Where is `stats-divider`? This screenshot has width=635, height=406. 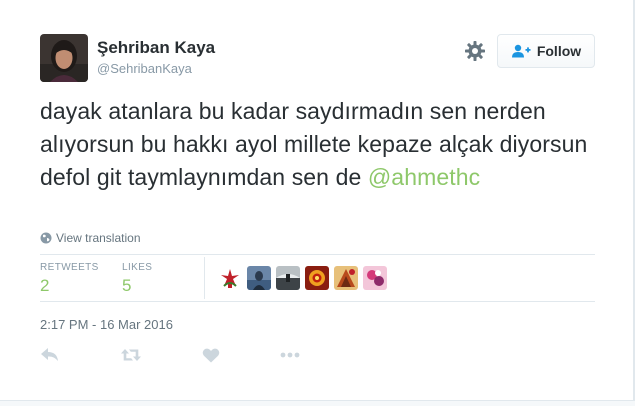
stats-divider is located at coordinates (204, 278).